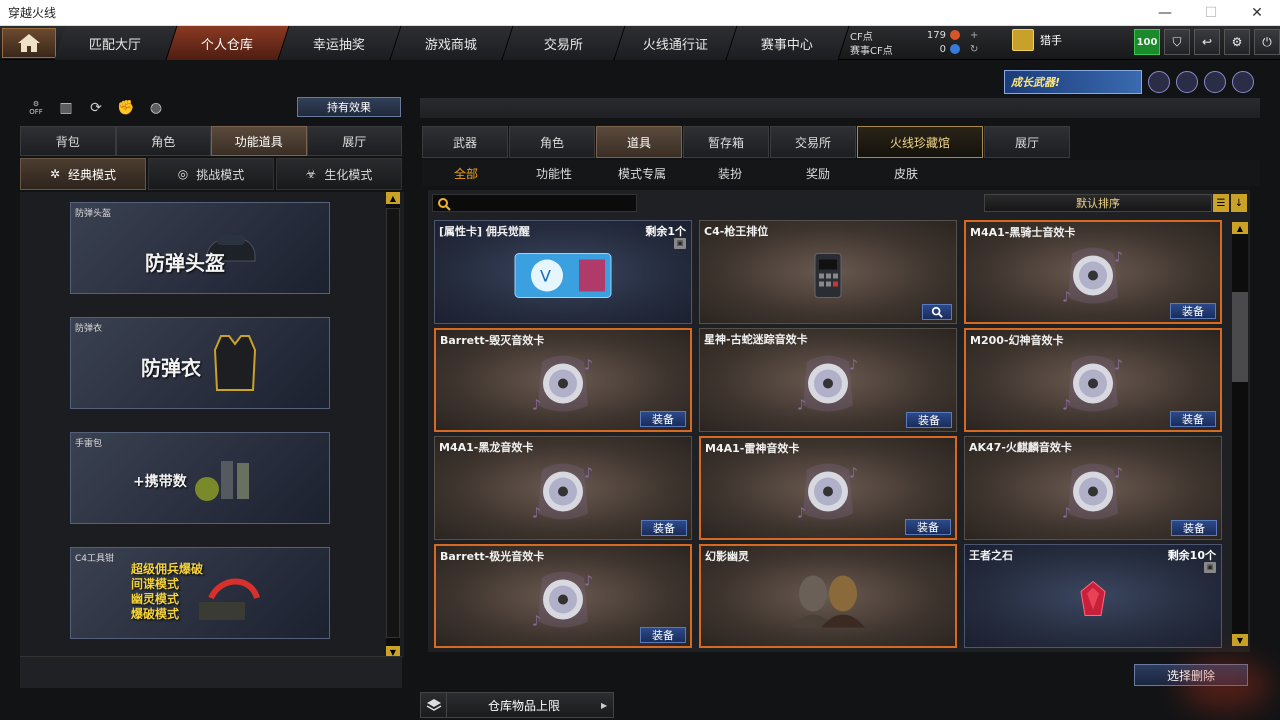 The width and height of the screenshot is (1280, 720). I want to click on gem-icon, so click(1093, 601).